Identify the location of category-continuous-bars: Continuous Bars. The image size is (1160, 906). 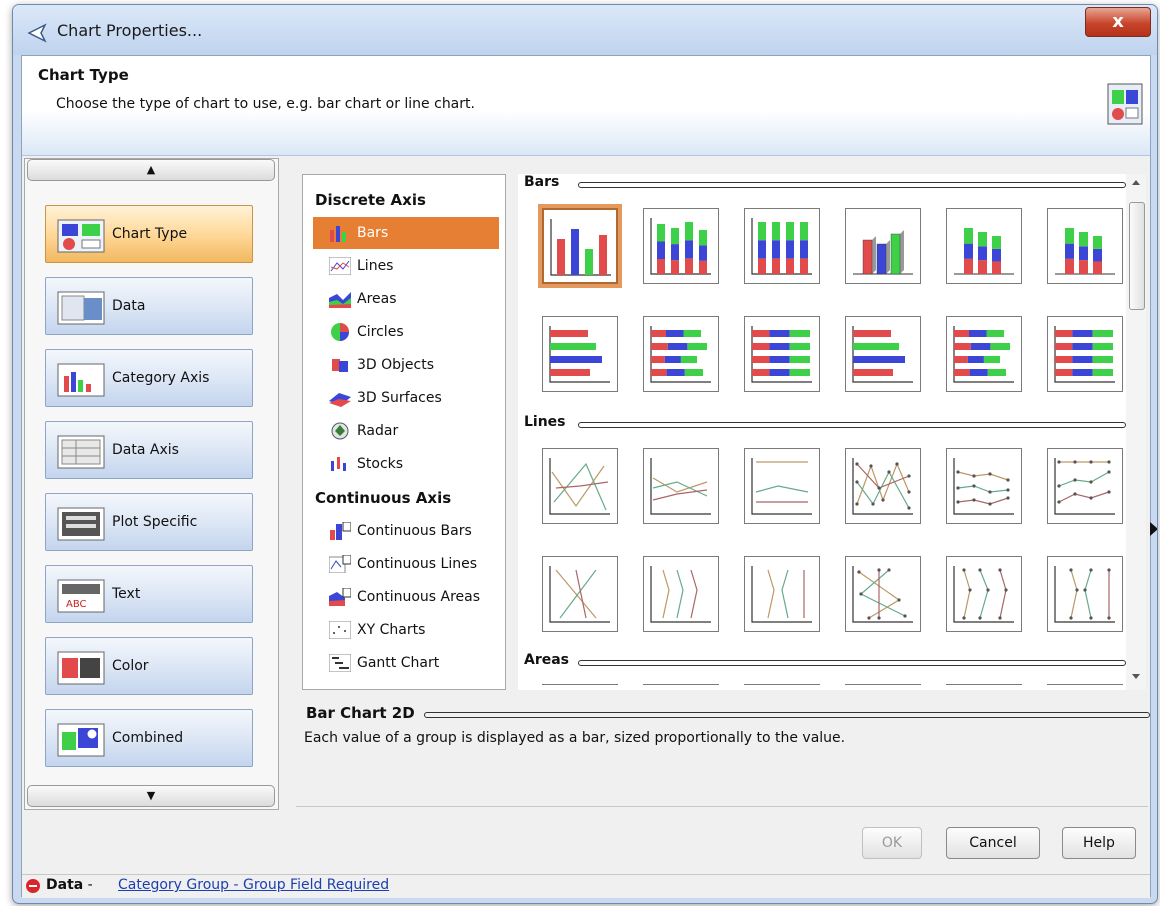
(406, 531).